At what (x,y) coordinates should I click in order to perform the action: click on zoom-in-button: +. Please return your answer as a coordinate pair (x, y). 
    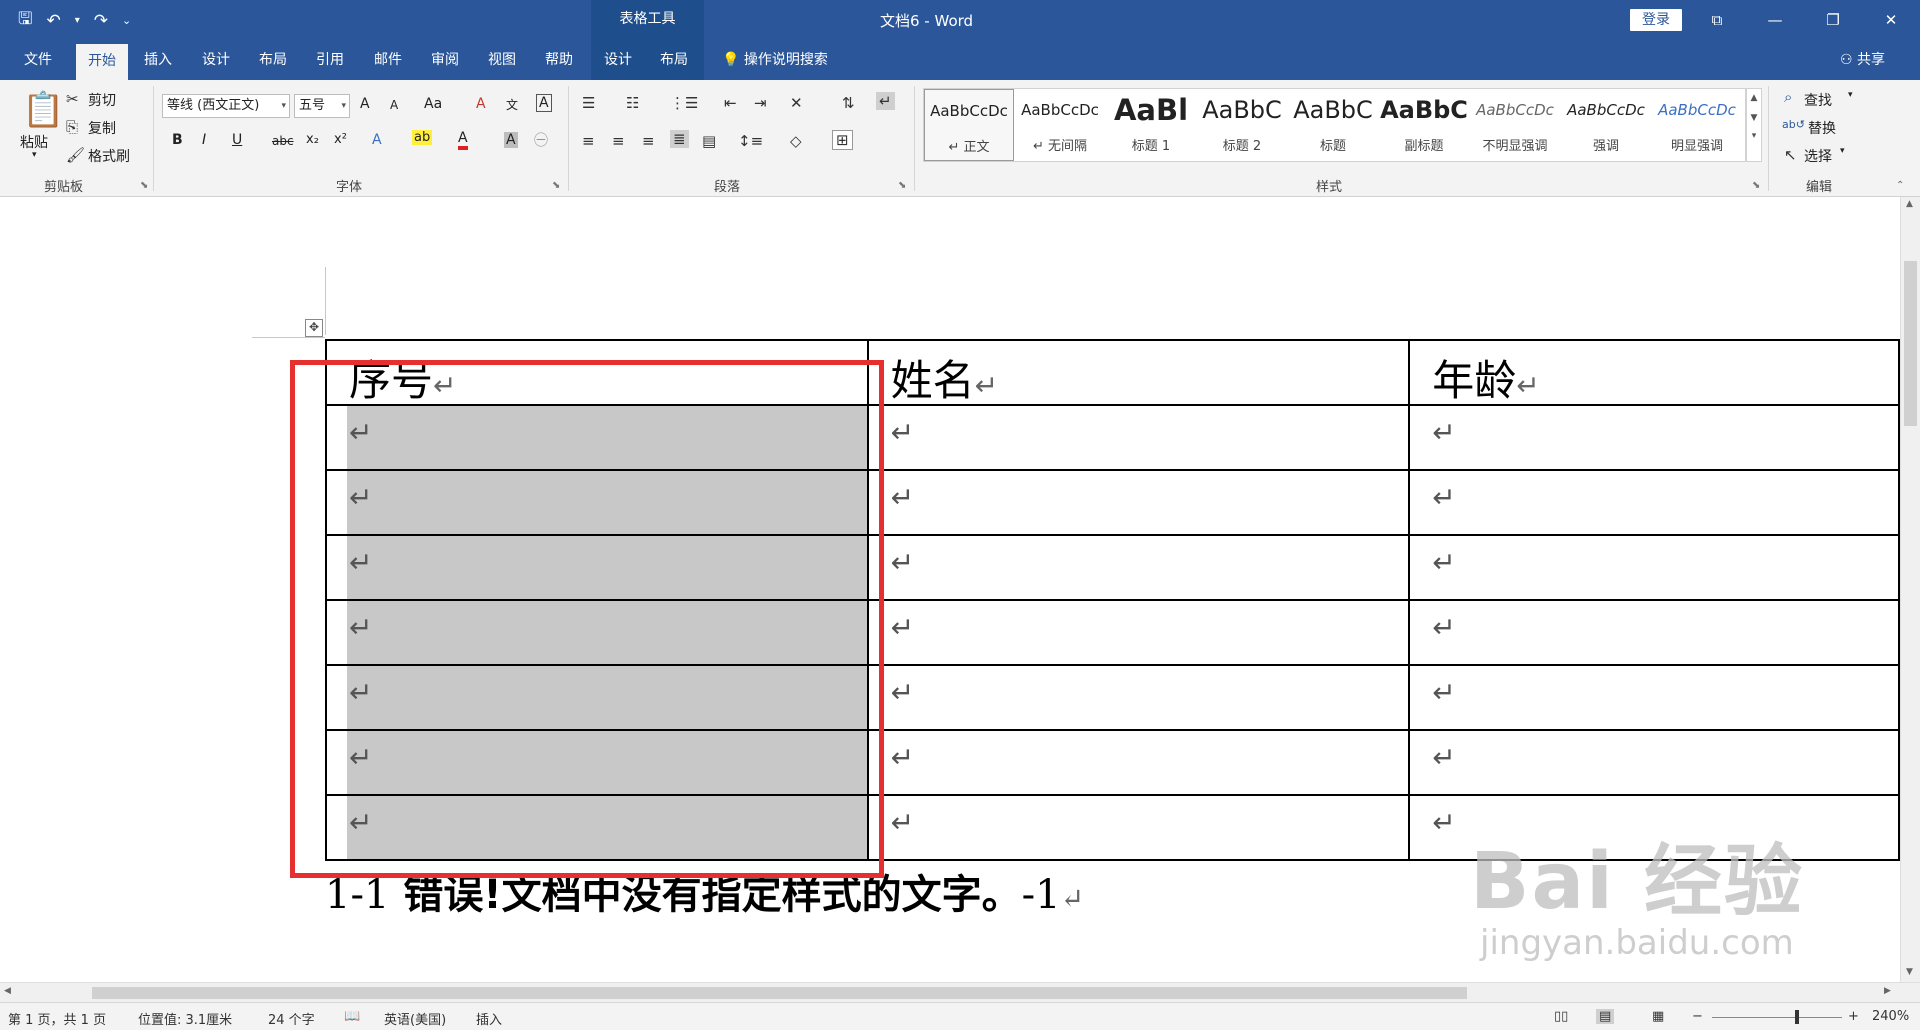
    Looking at the image, I should click on (1853, 1016).